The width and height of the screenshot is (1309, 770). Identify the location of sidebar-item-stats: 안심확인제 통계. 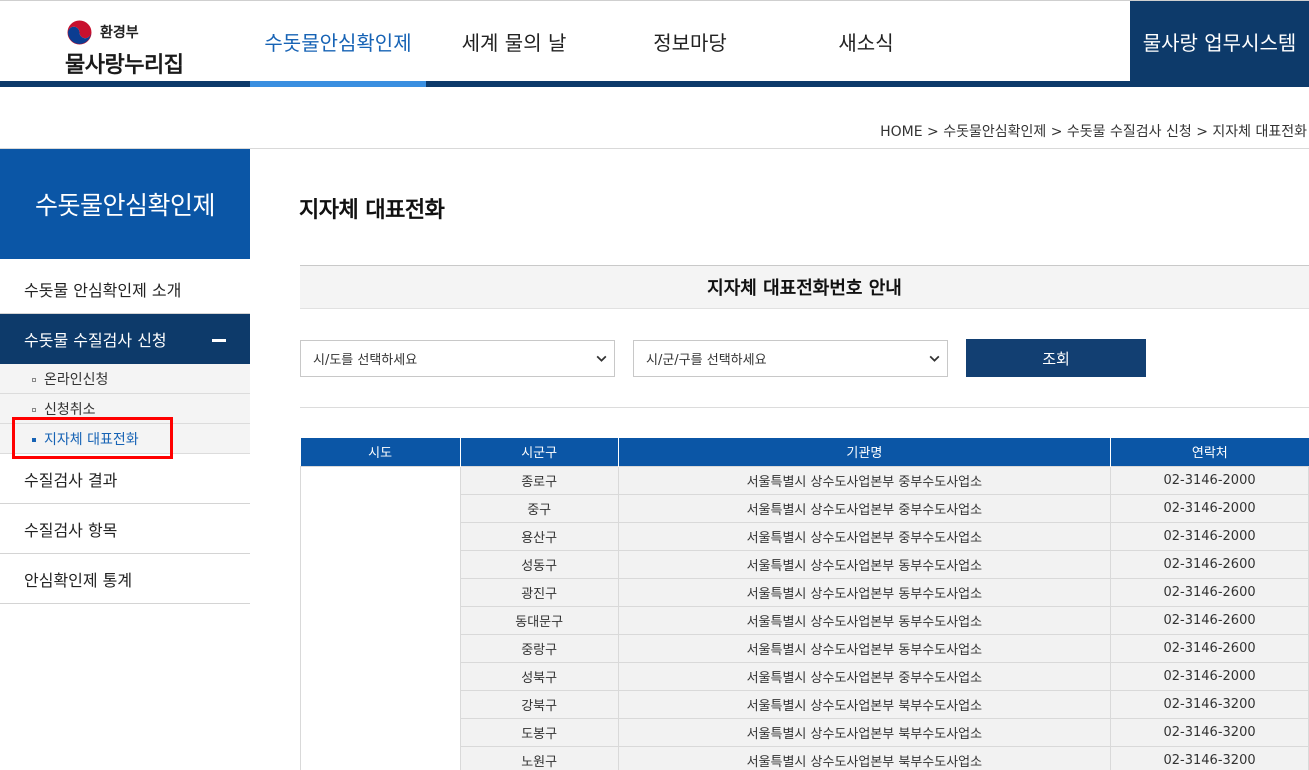
(125, 579).